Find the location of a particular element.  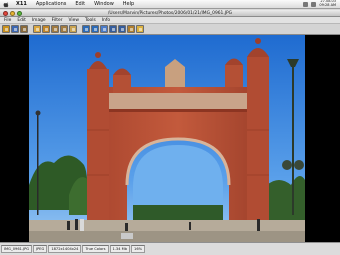

menu-file: File is located at coordinates (7, 20).